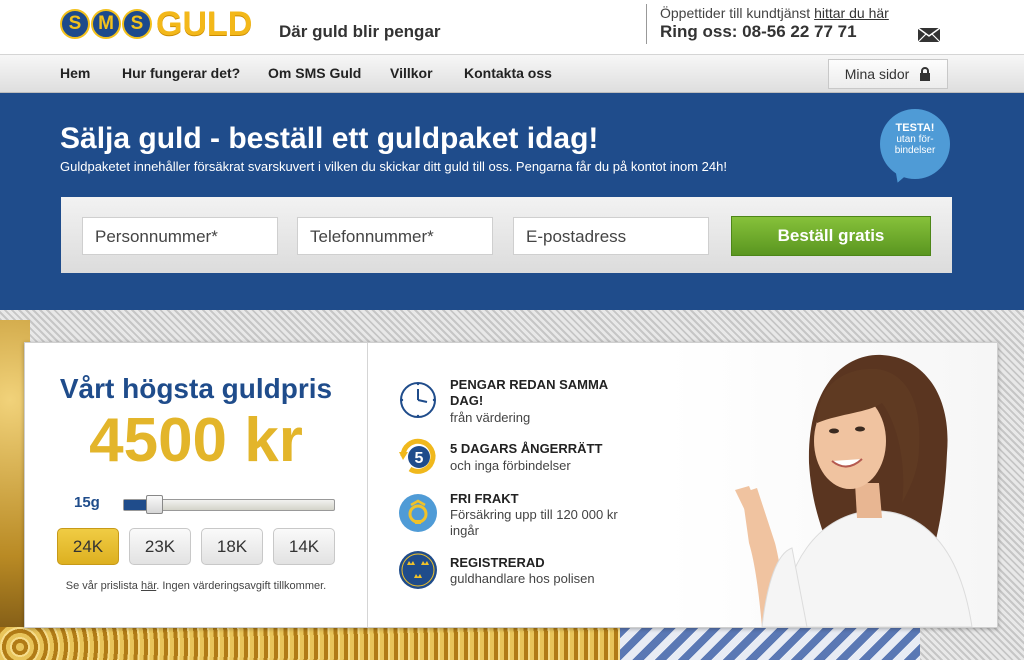 This screenshot has width=1024, height=660. I want to click on nav-item-villkor: Villkor, so click(411, 73).